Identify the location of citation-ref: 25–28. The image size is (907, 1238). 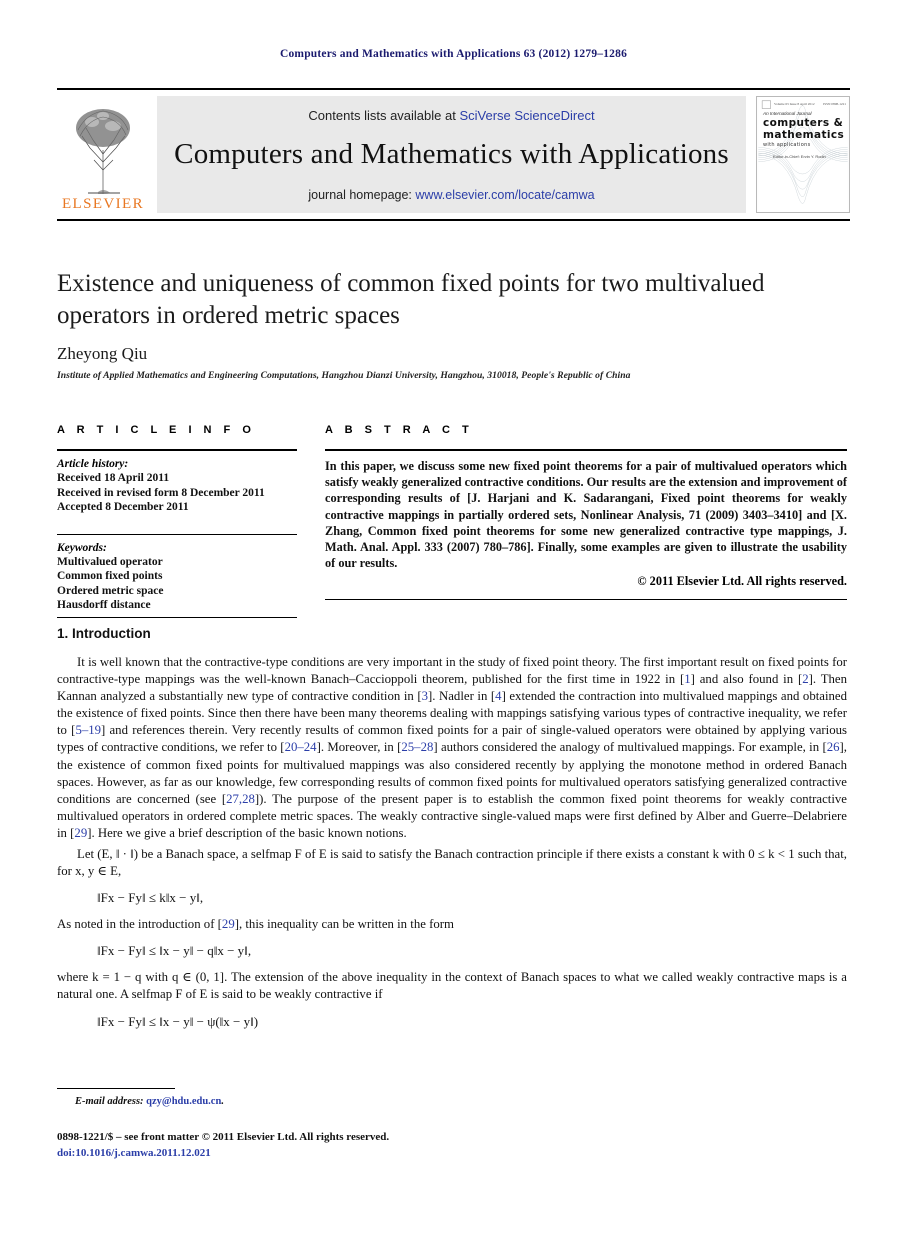
(417, 747).